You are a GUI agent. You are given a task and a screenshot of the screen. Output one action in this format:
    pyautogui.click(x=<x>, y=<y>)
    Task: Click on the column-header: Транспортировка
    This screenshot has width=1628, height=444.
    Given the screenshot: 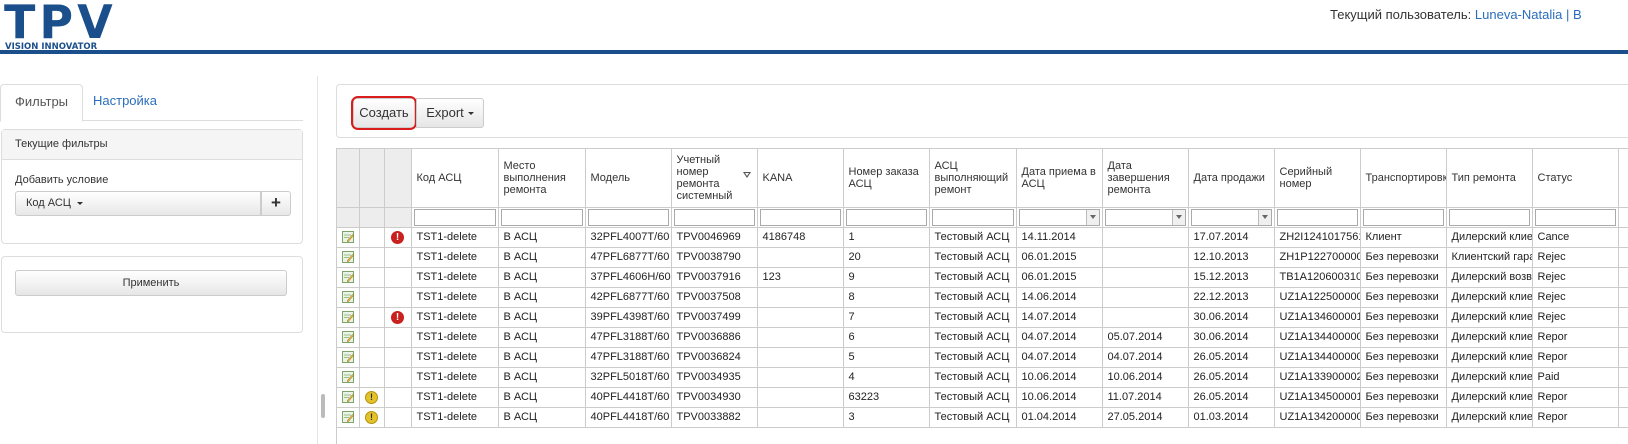 What is the action you would take?
    pyautogui.click(x=1403, y=178)
    